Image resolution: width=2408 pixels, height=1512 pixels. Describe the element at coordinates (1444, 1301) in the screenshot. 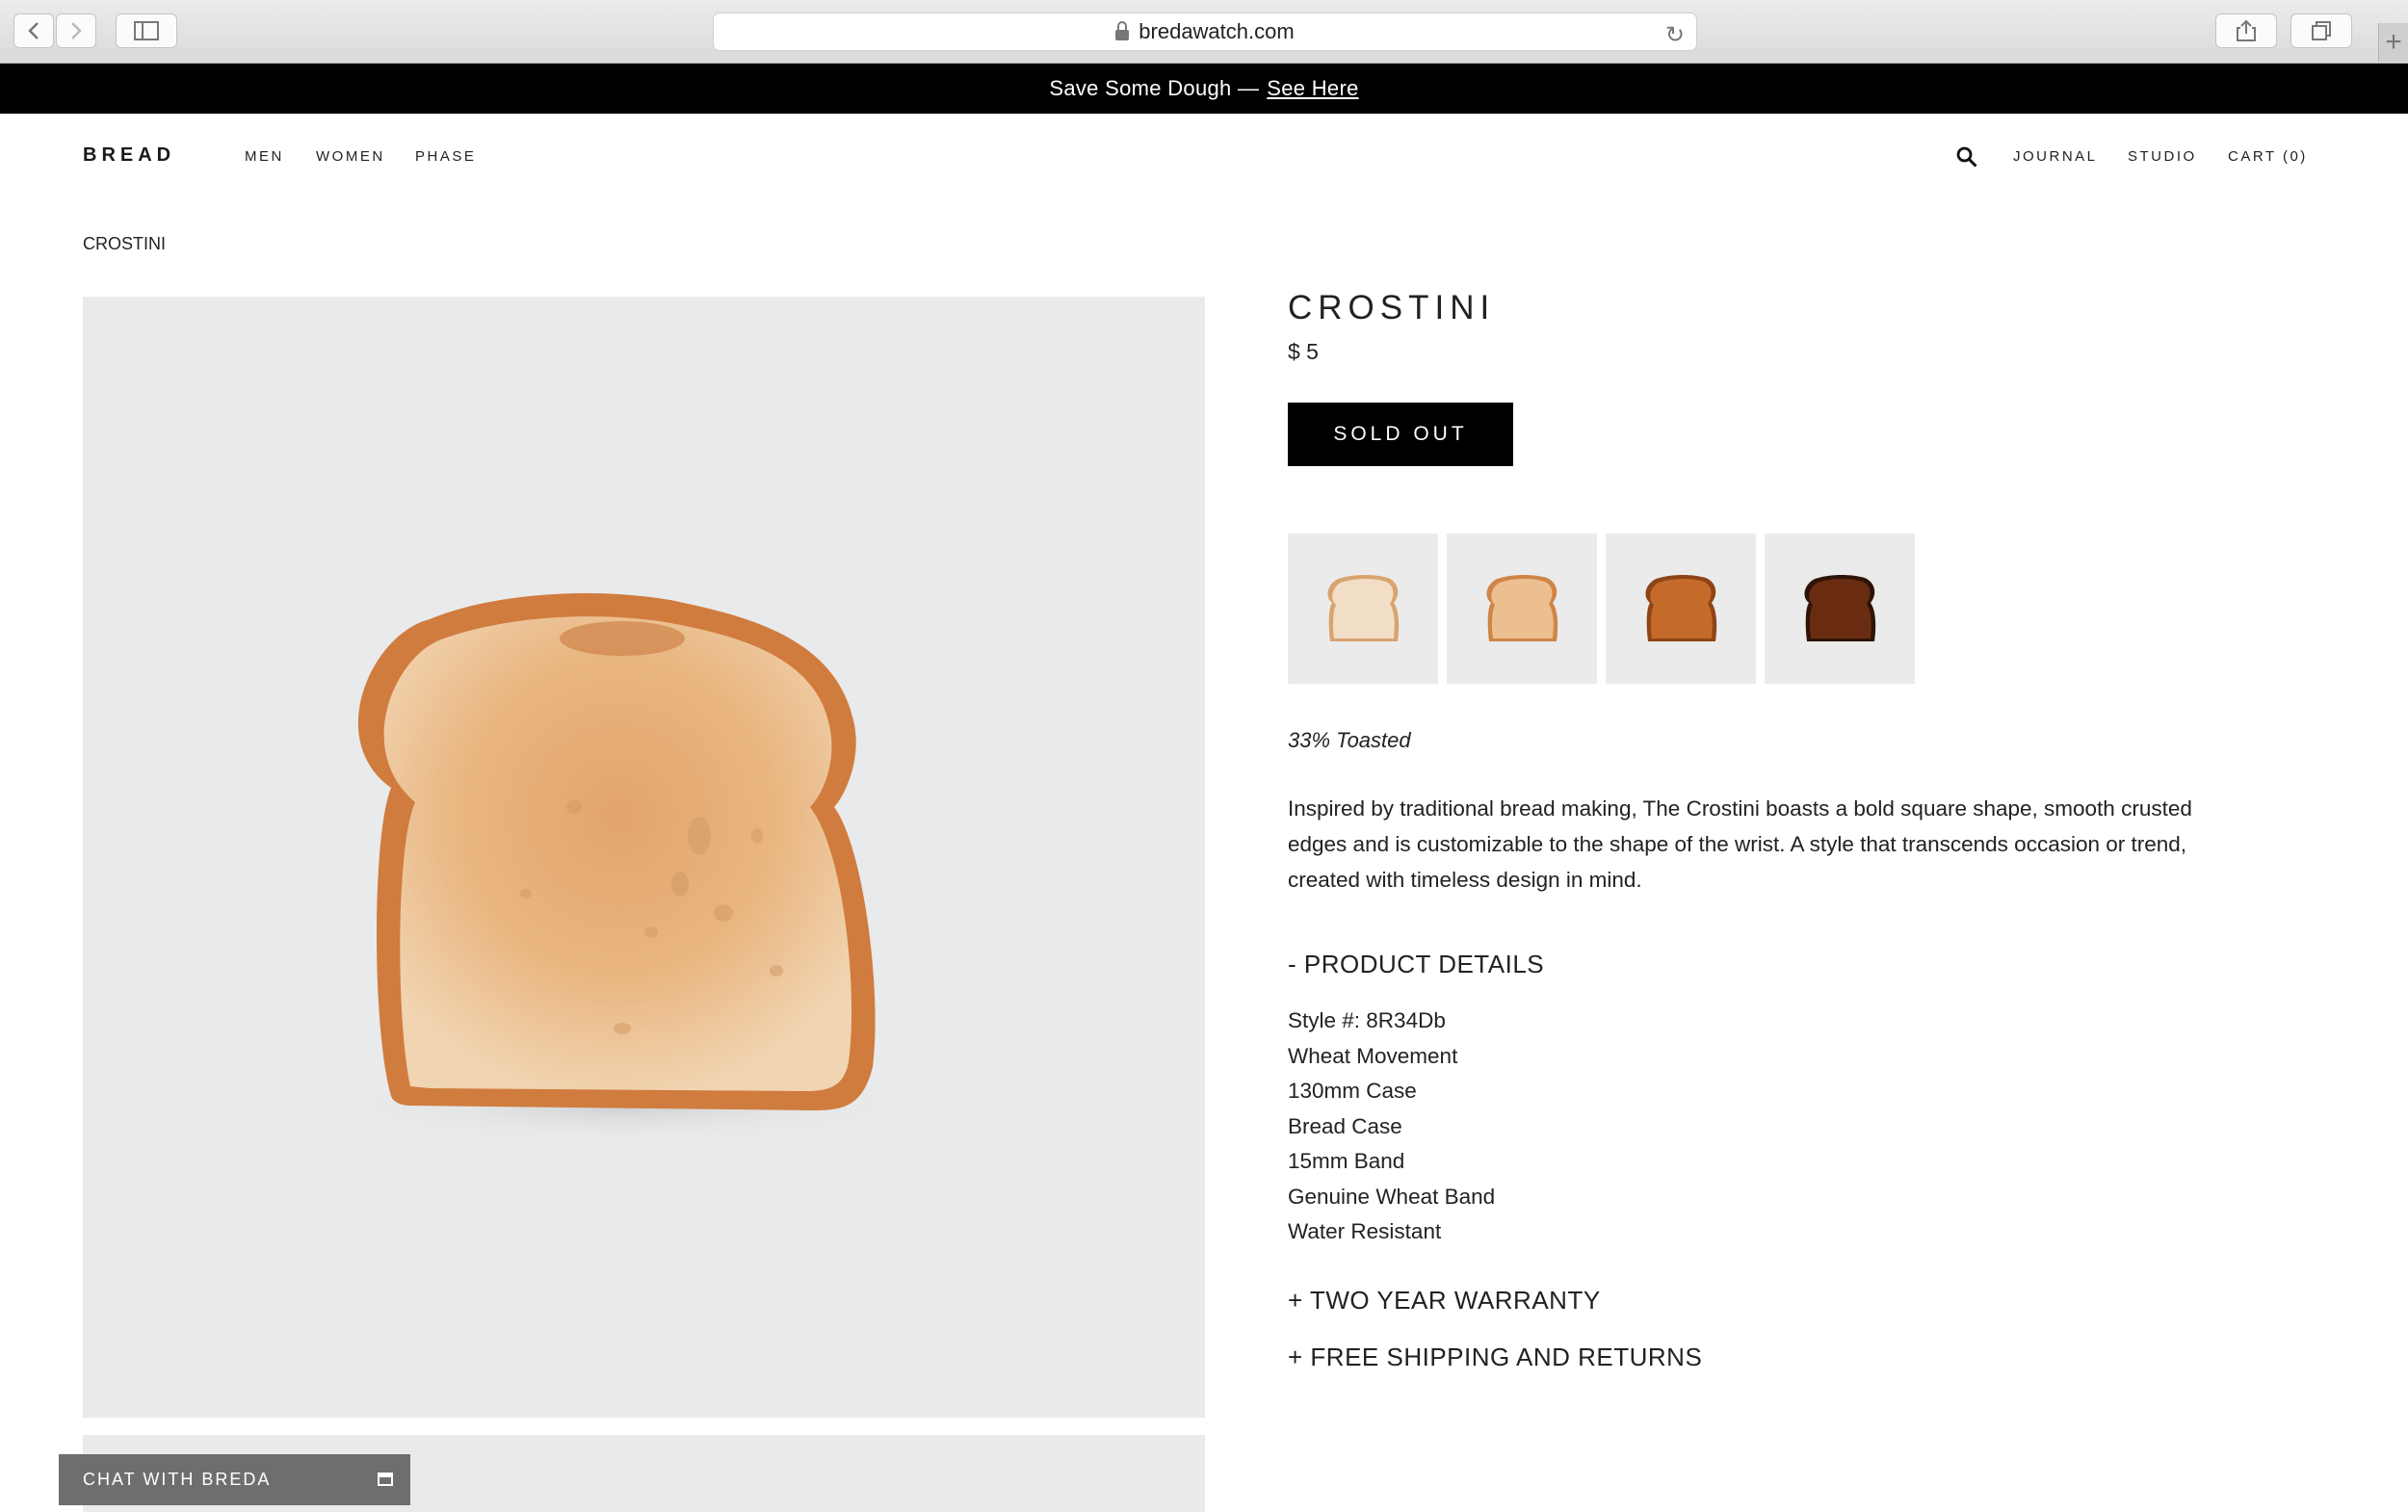

I see `warranty-toggle: + TWO YEAR WARRANTY` at that location.